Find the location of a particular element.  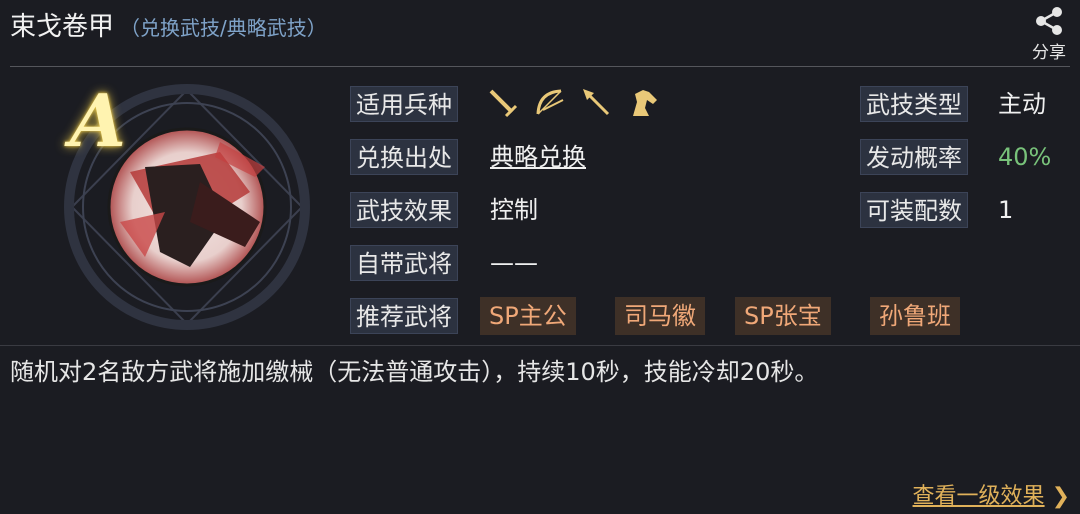

skill-description: 随机对2名敌方武将施加缴械（无法普通攻击），持续10秒，技能冷却20秒。 is located at coordinates (414, 372).